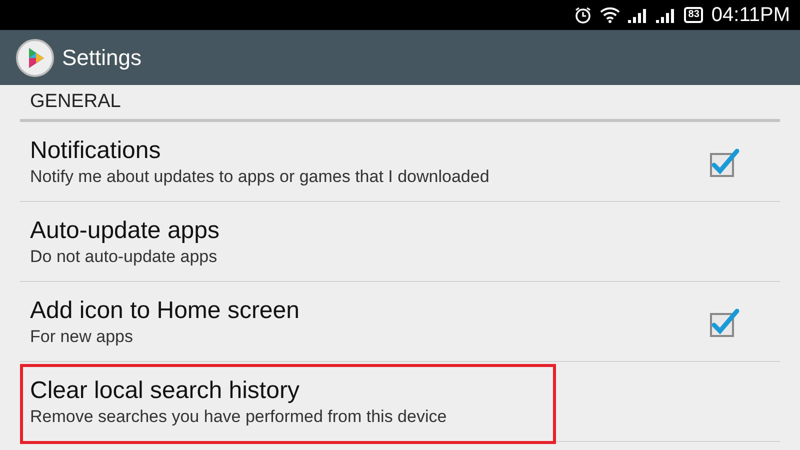 The height and width of the screenshot is (450, 800). I want to click on screen-title: Settings, so click(102, 57).